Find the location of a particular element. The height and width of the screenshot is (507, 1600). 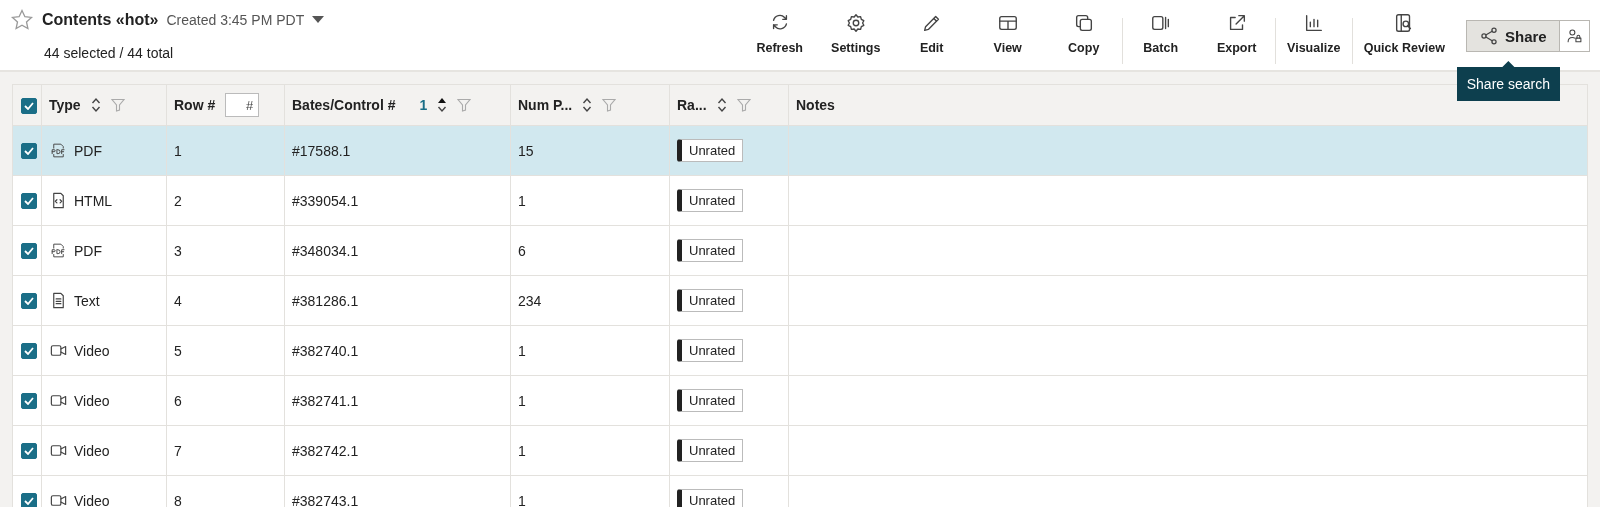

caret-icon is located at coordinates (318, 20).